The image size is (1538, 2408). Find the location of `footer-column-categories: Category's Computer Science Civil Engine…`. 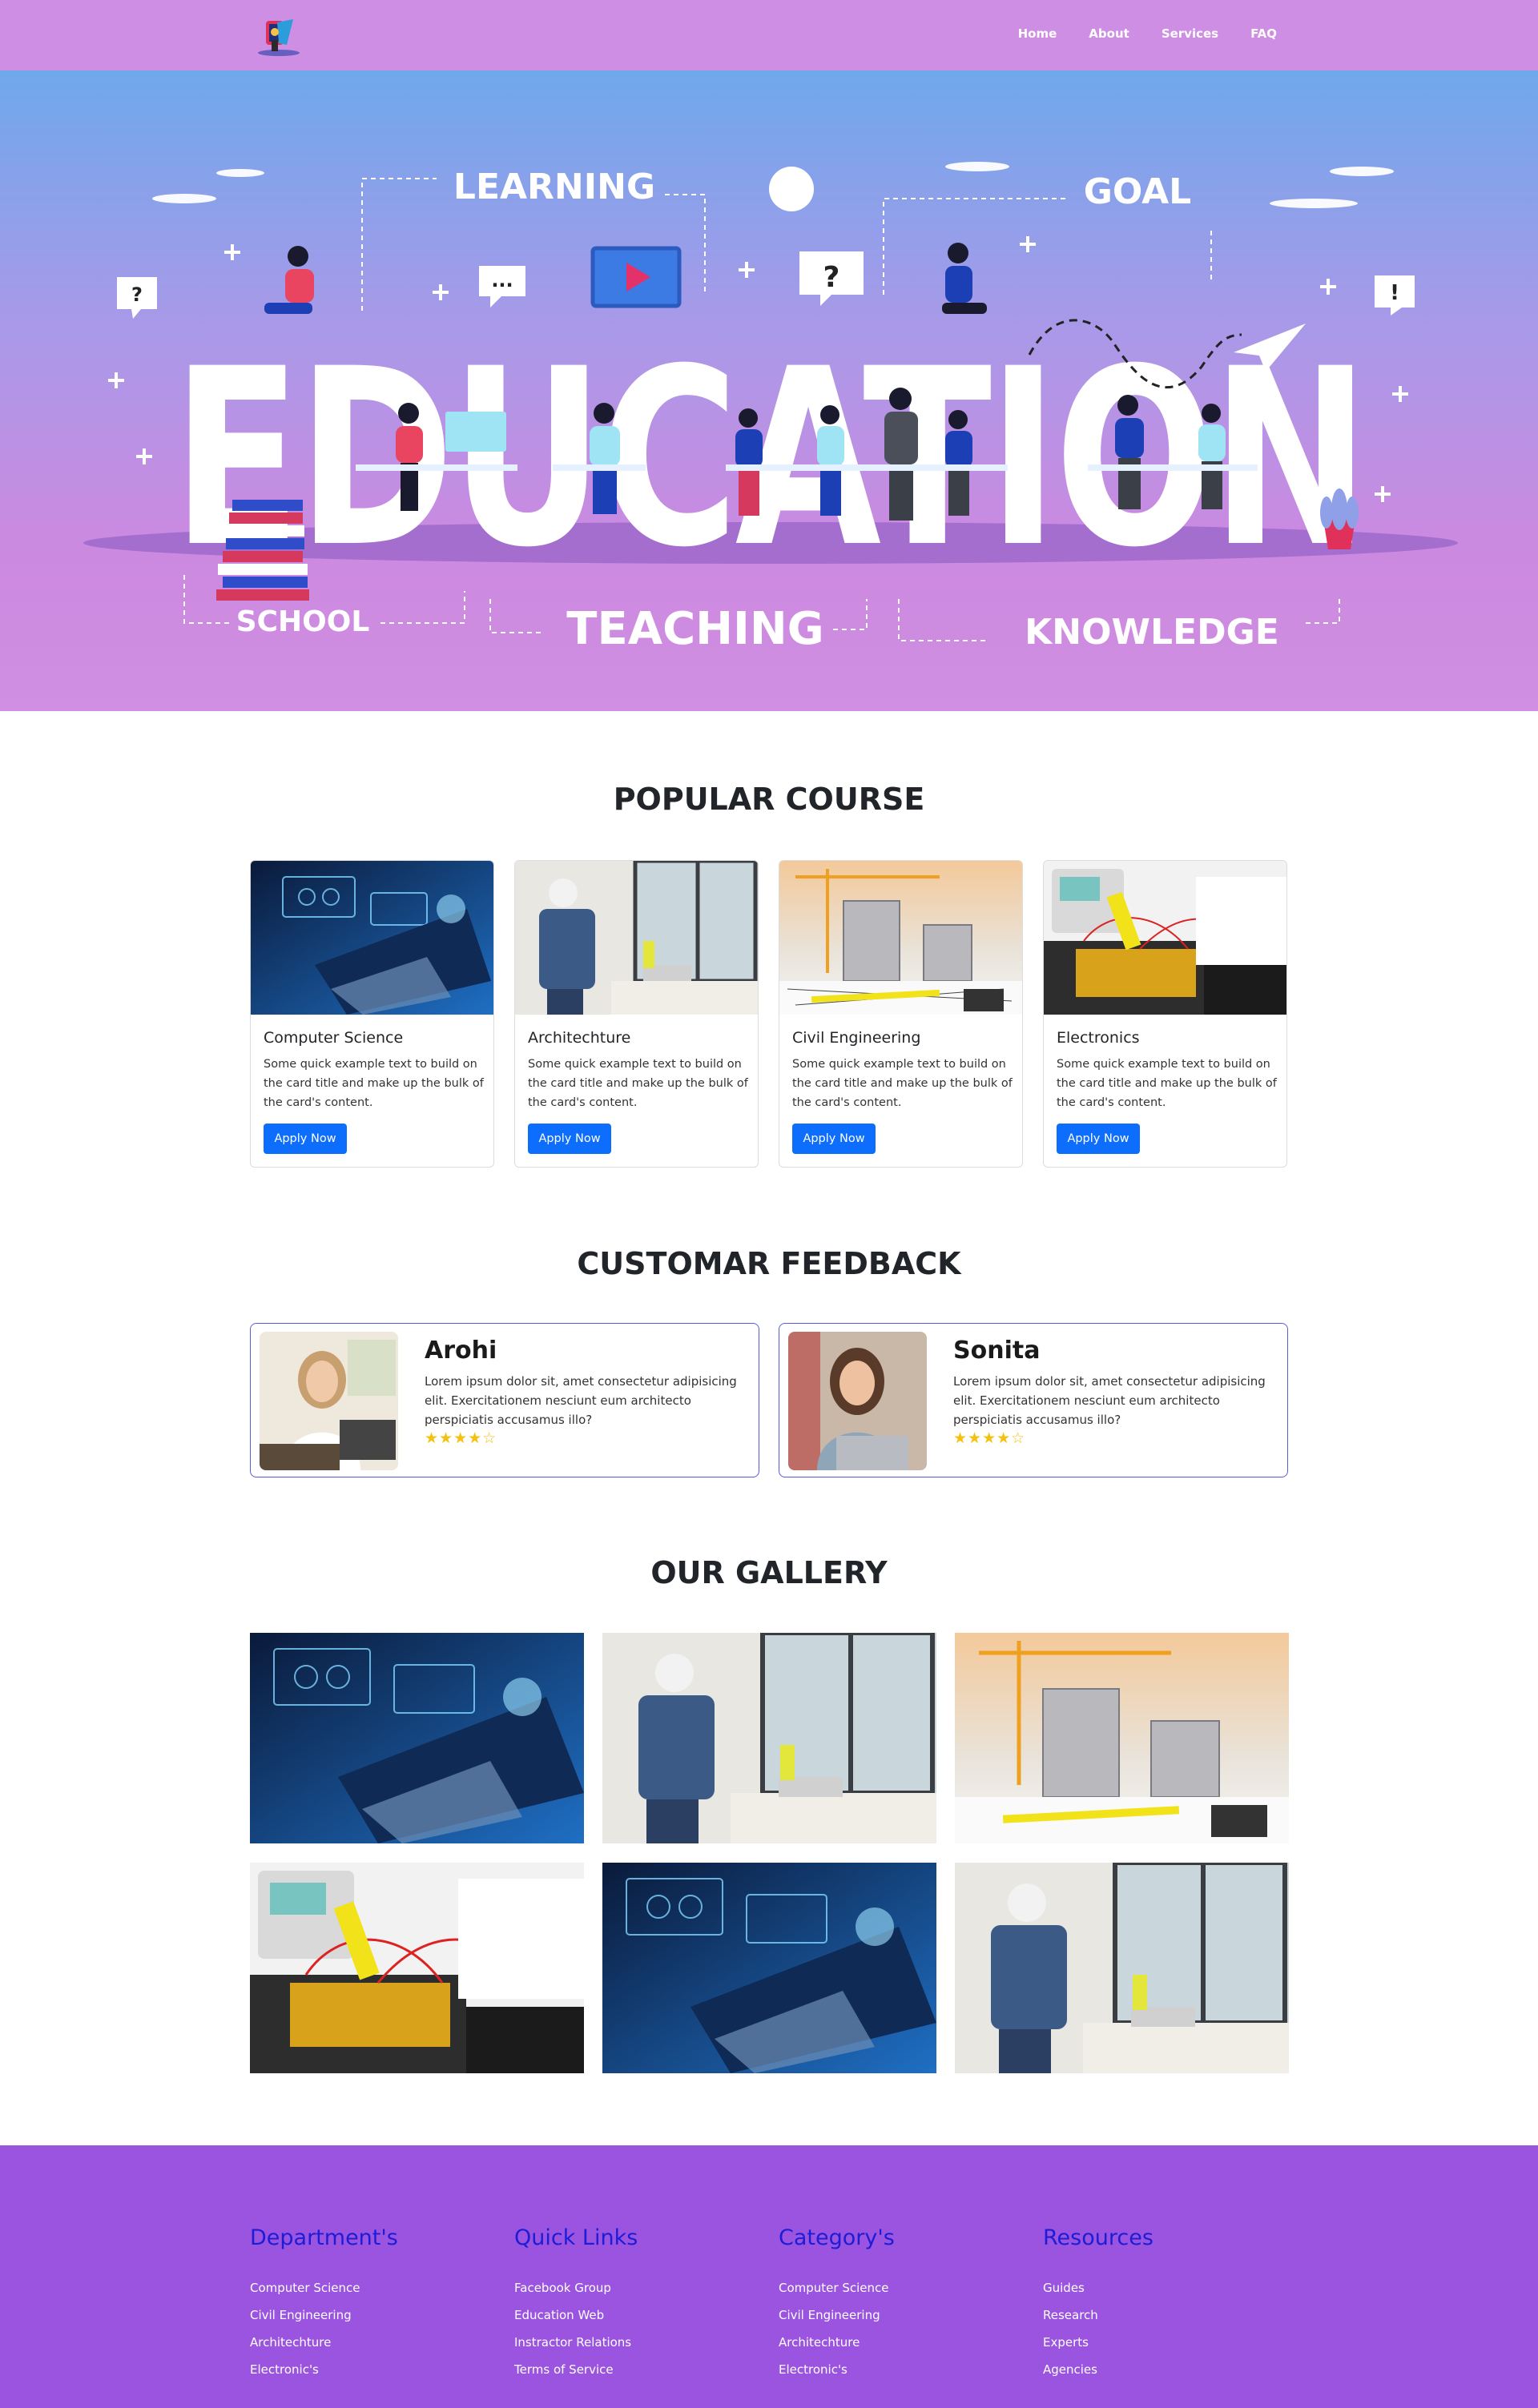

footer-column-categories: Category's Computer Science Civil Engine… is located at coordinates (899, 2304).